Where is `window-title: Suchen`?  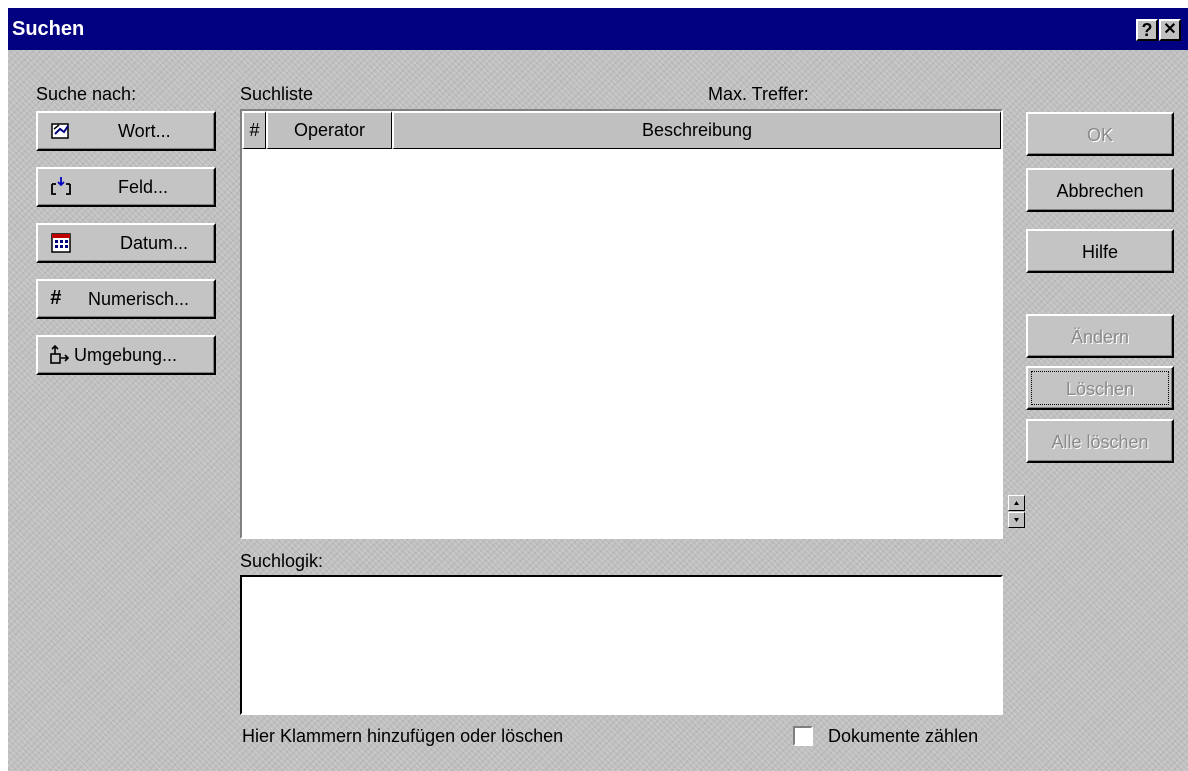 window-title: Suchen is located at coordinates (48, 29).